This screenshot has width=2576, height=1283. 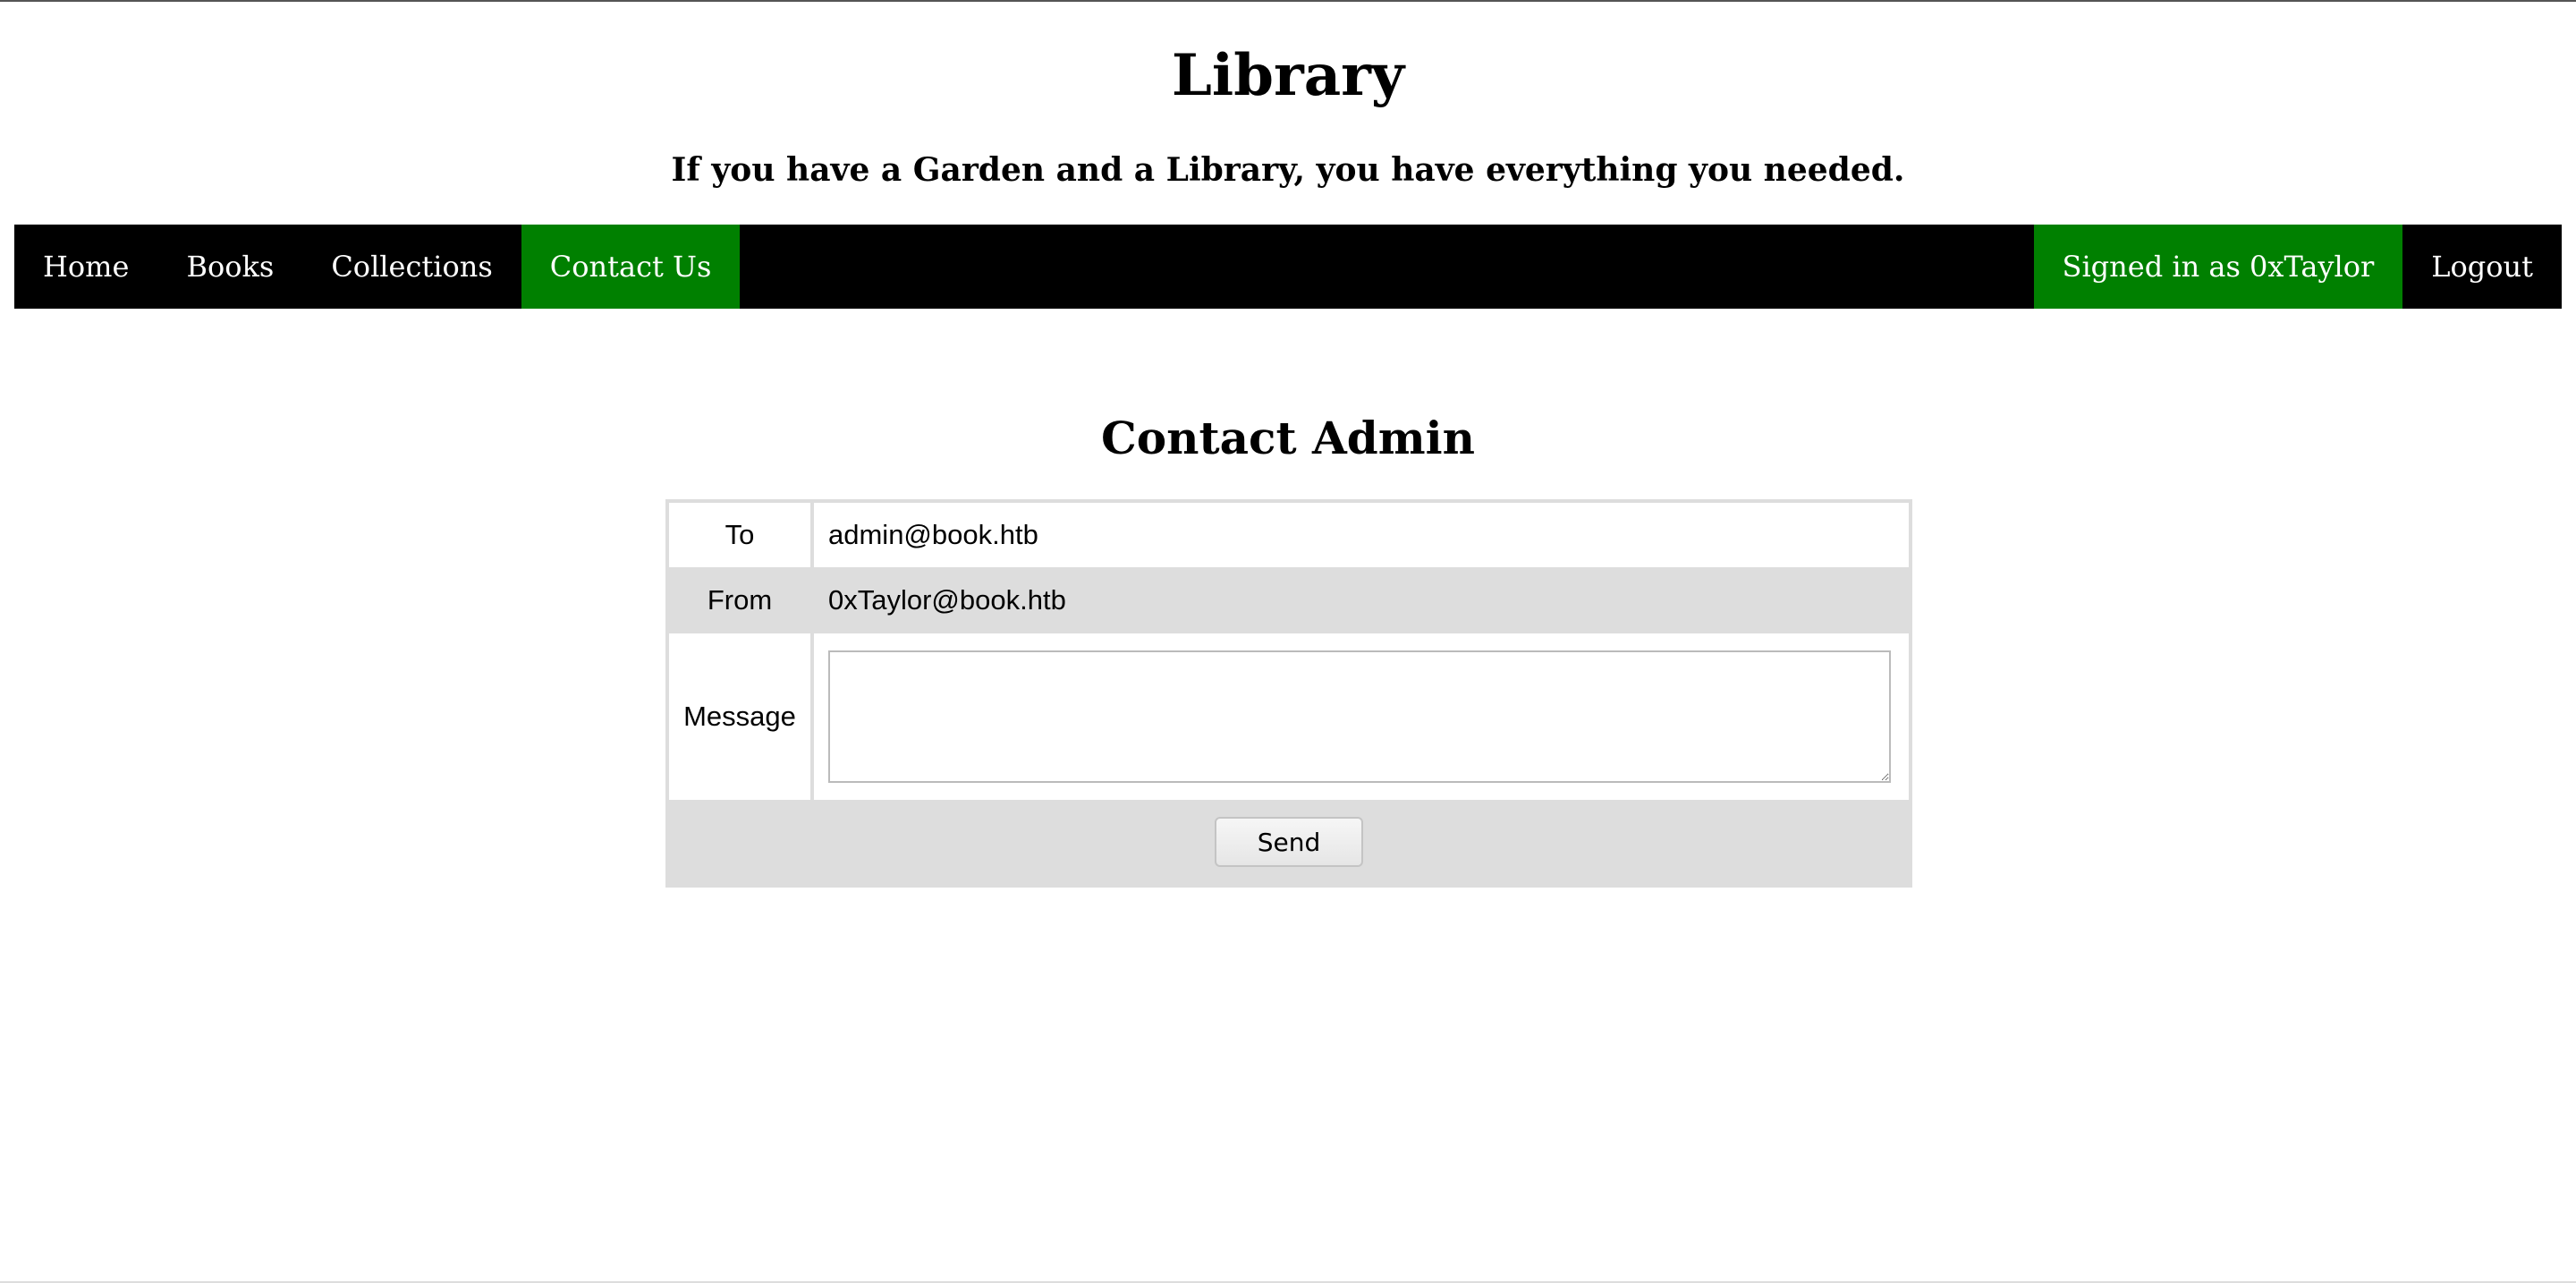 What do you see at coordinates (1361, 600) in the screenshot?
I see `from-value: 0xTaylor@book.htb` at bounding box center [1361, 600].